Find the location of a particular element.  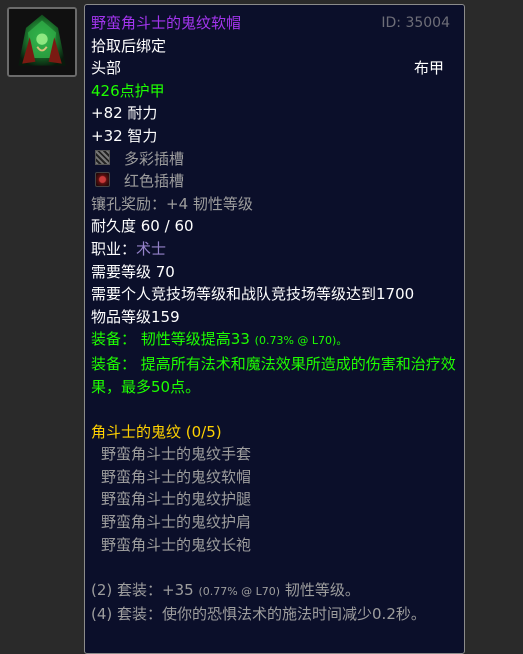

armor-value: 426点护甲 is located at coordinates (128, 90).